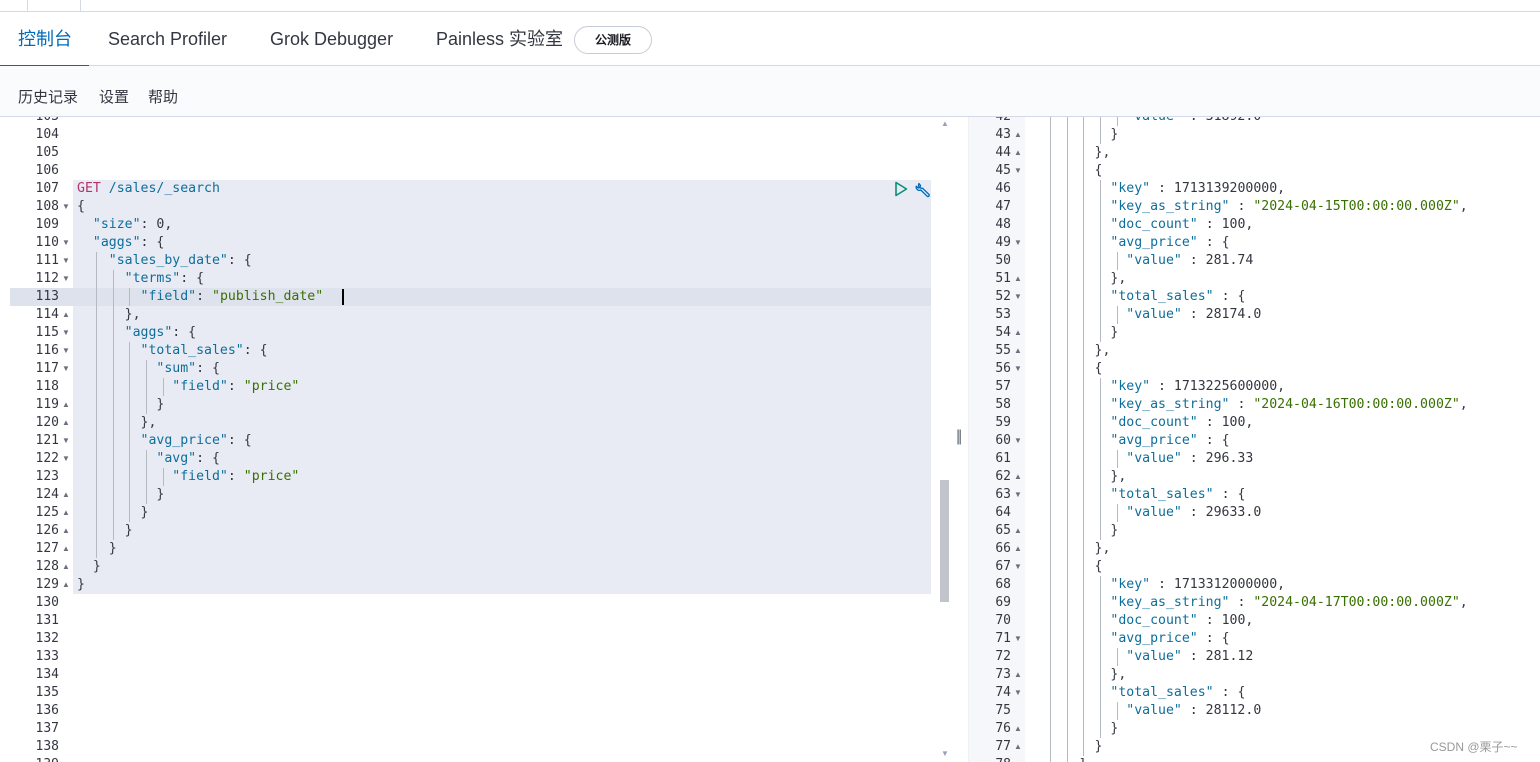  I want to click on line-number: 110, so click(47, 242).